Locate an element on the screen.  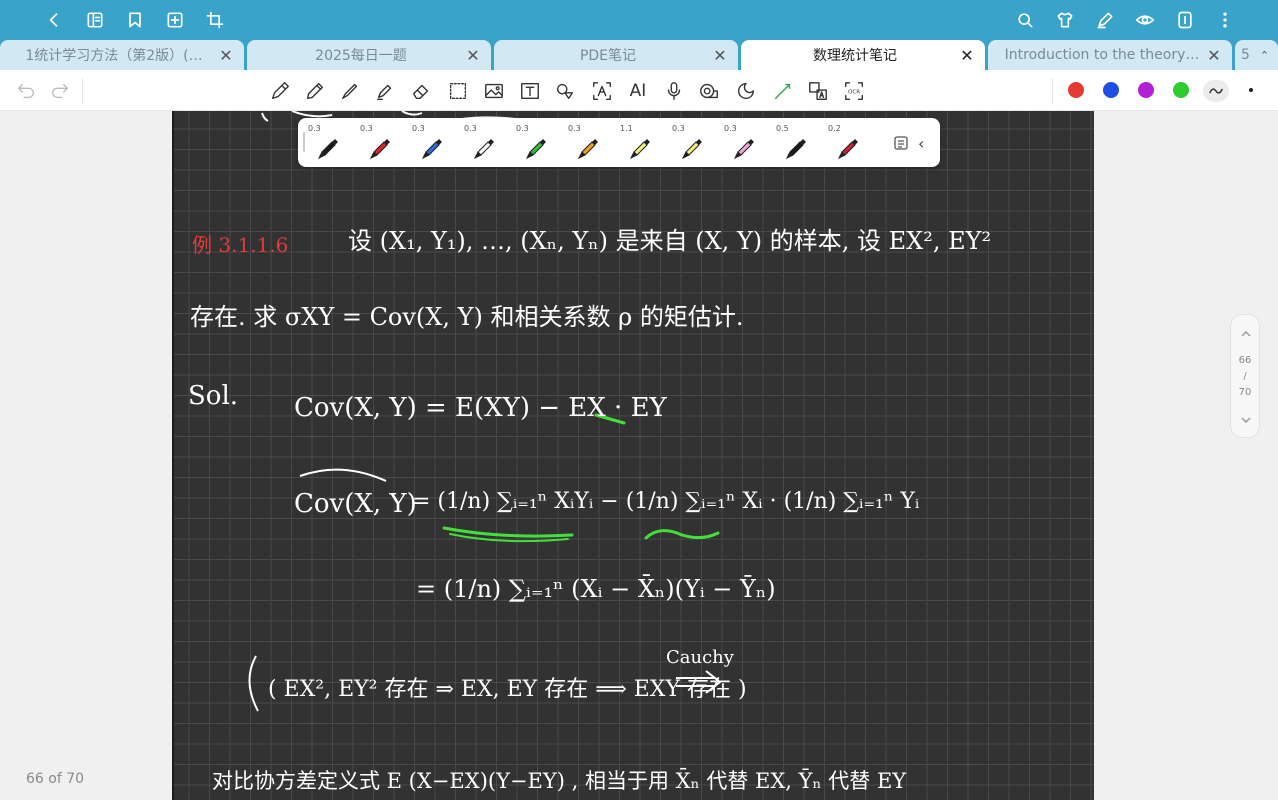
eraser-icon is located at coordinates (421, 91).